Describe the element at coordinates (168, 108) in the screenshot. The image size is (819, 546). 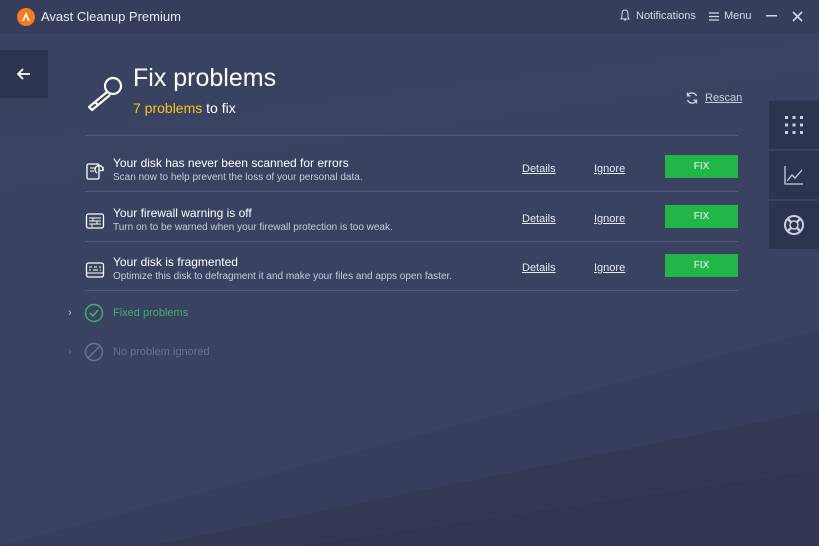
I see `problem-count: 7 problems` at that location.